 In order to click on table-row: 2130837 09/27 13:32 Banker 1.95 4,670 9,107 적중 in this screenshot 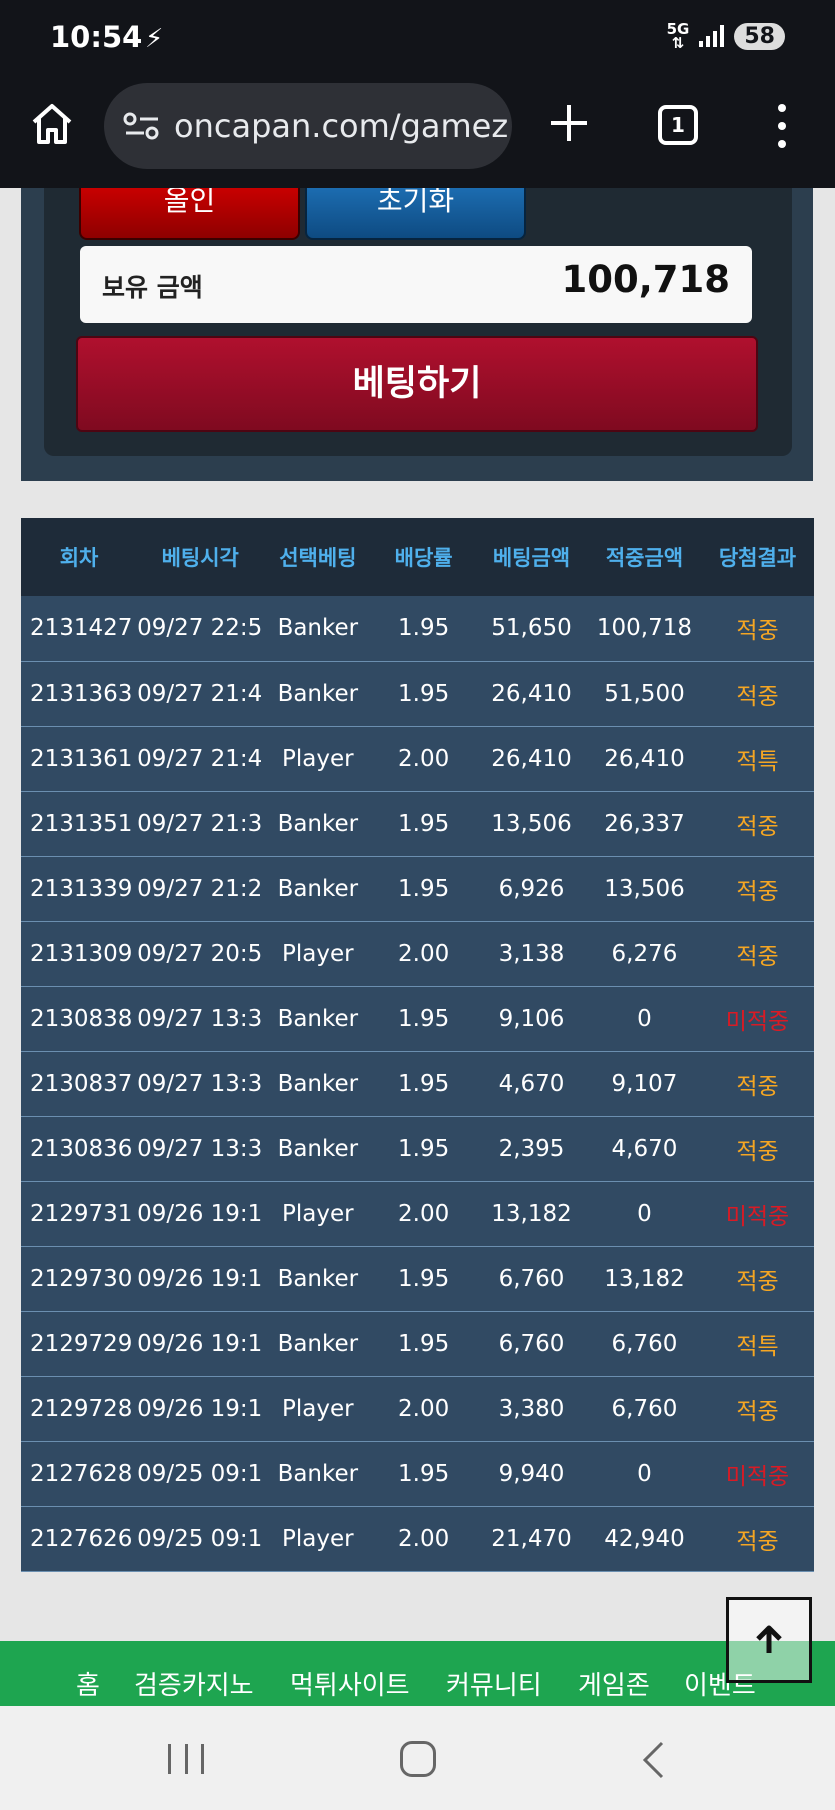, I will do `click(417, 1084)`.